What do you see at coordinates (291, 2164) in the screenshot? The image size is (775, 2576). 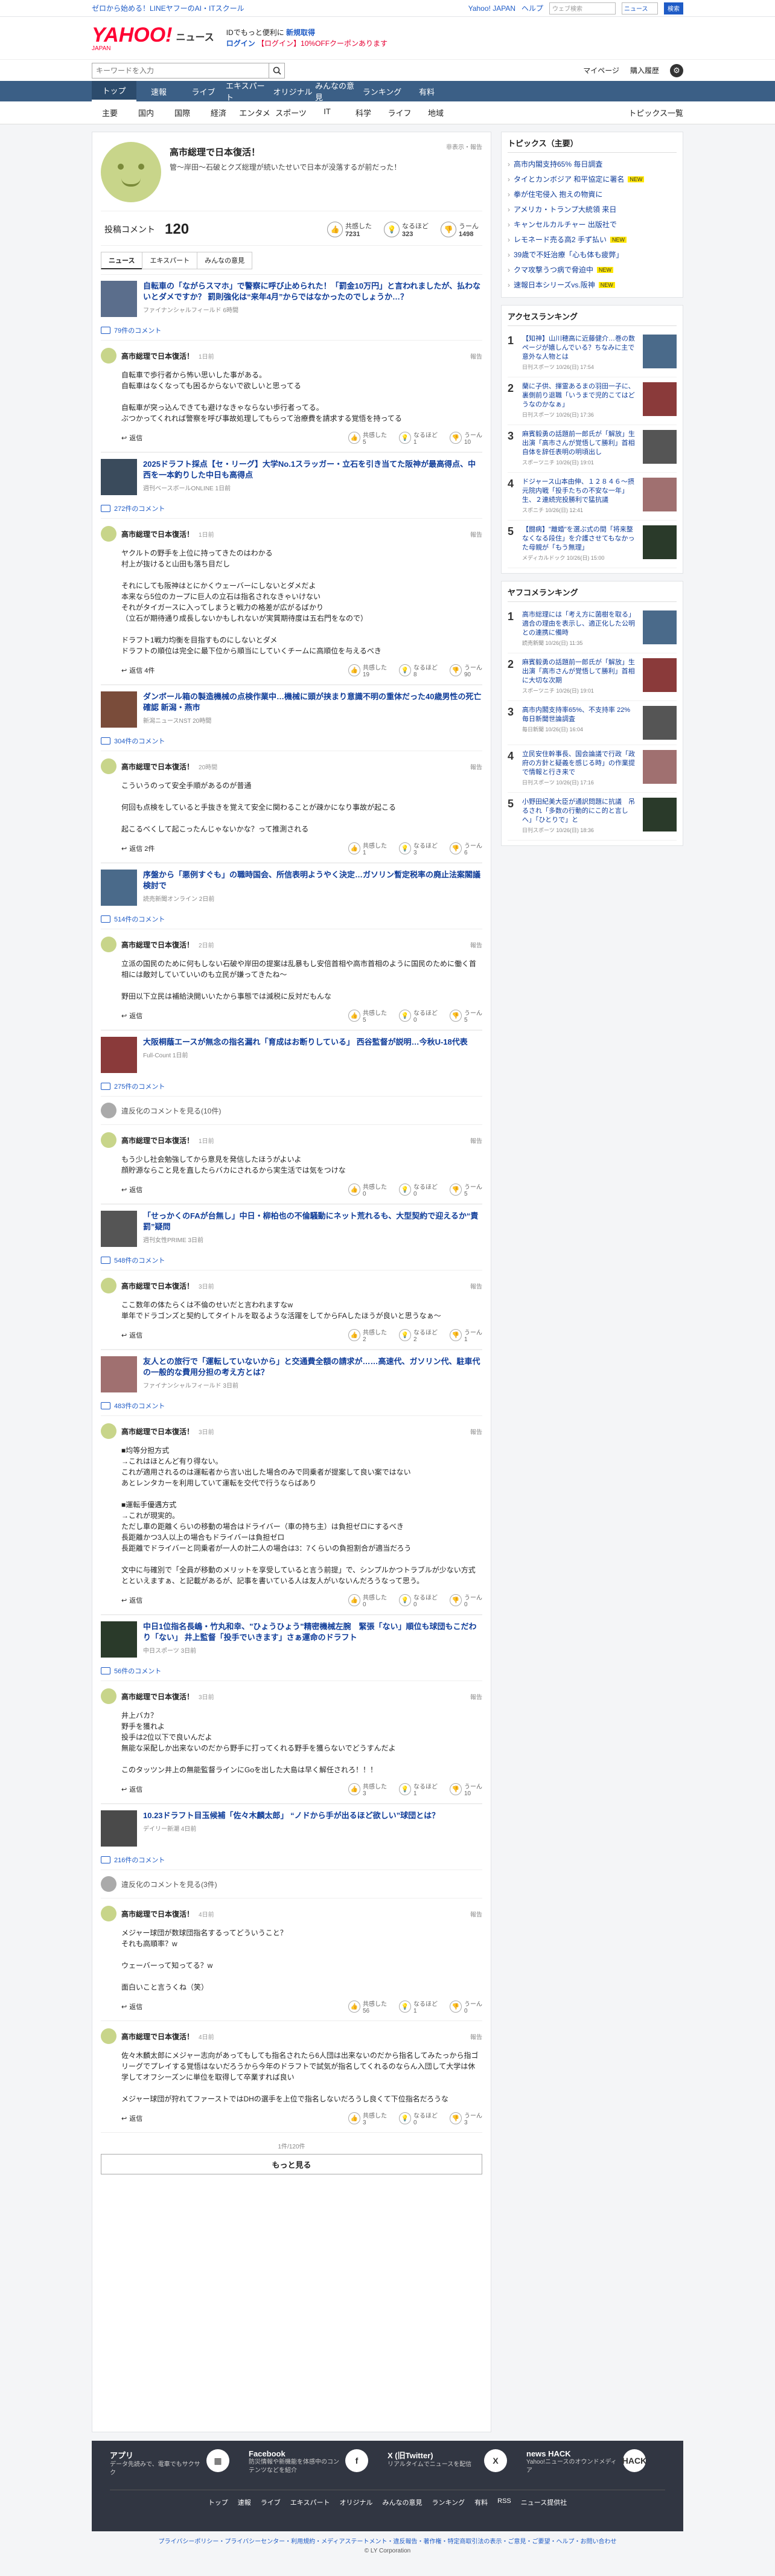 I see `load-more-button: もっと見る` at bounding box center [291, 2164].